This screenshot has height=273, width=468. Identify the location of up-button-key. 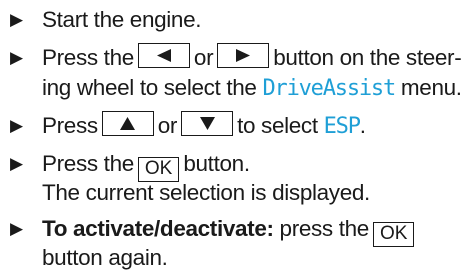
(127, 123).